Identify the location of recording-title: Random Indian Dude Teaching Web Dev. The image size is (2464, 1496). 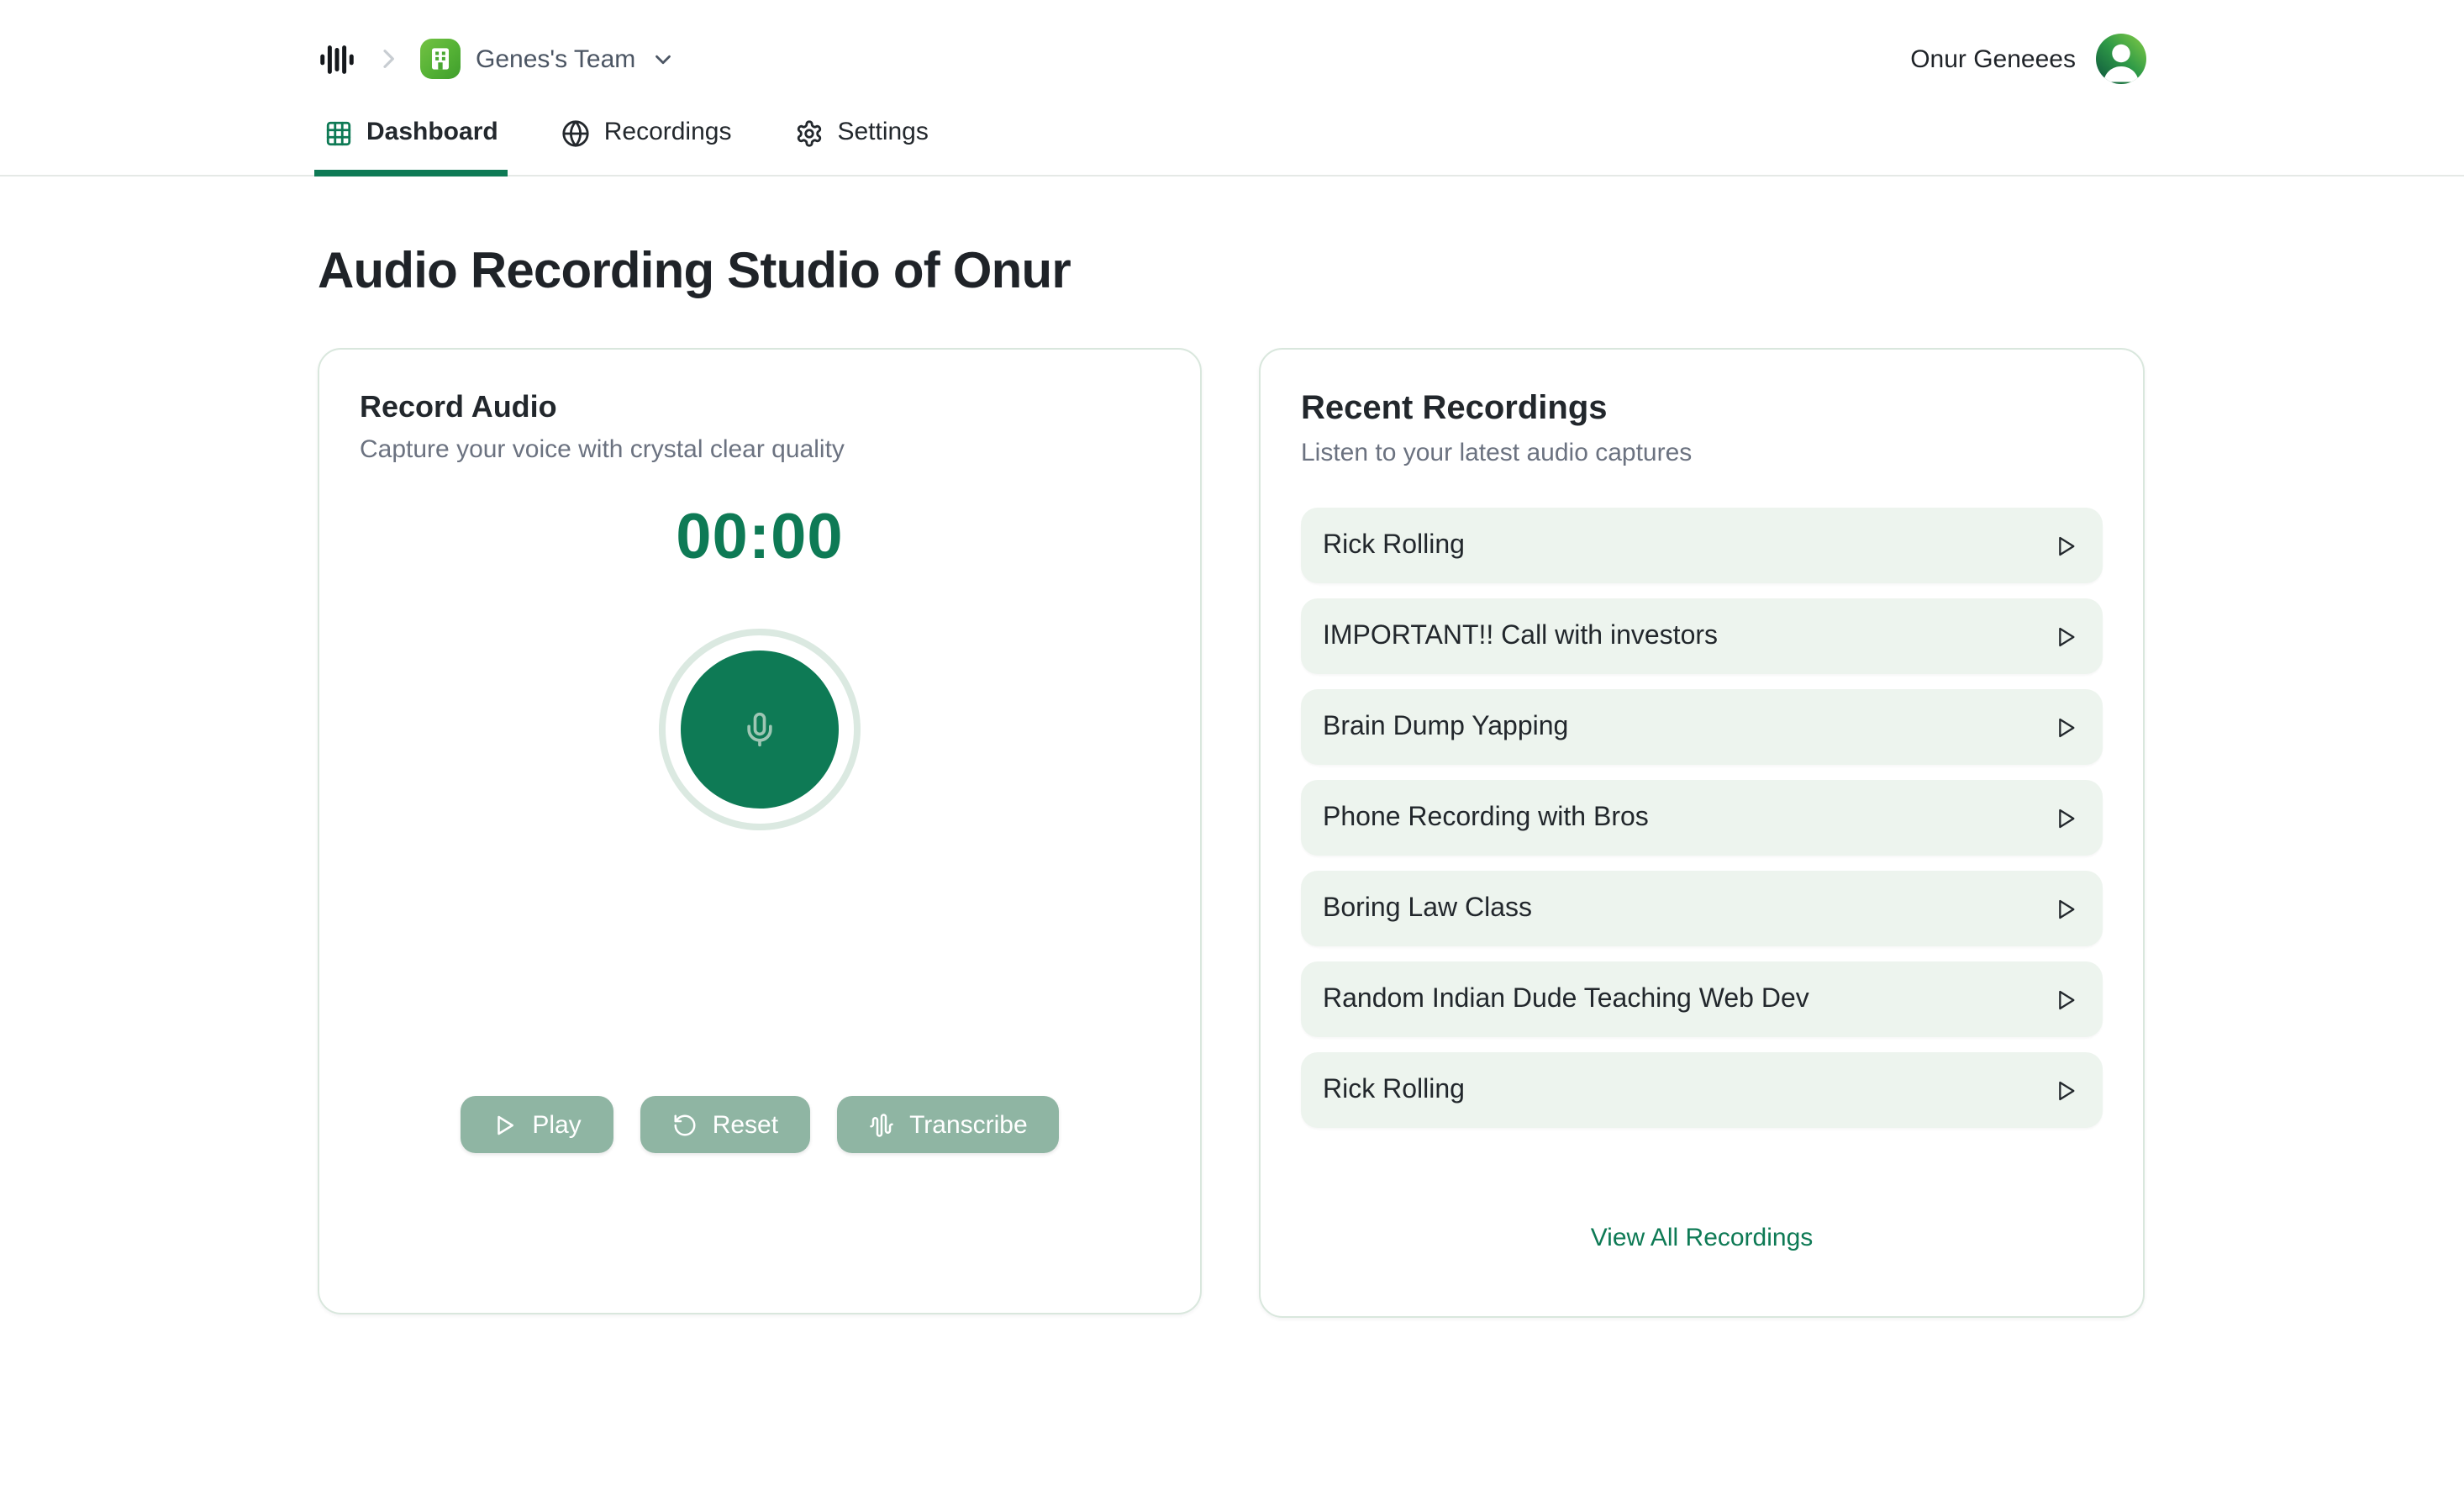
(1566, 999).